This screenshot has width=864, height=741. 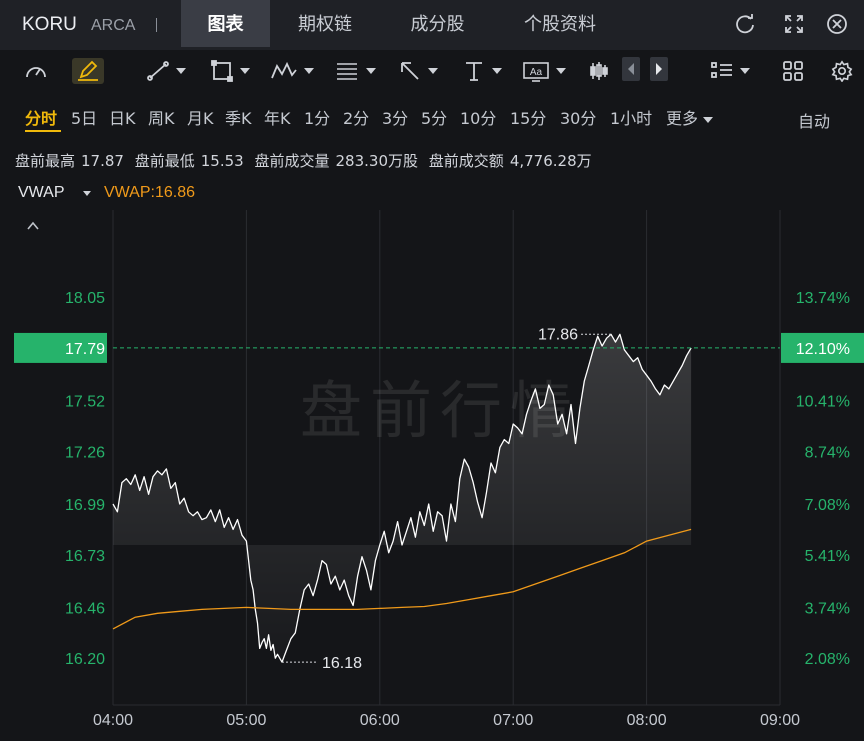 I want to click on period-tab: 月K, so click(x=200, y=117).